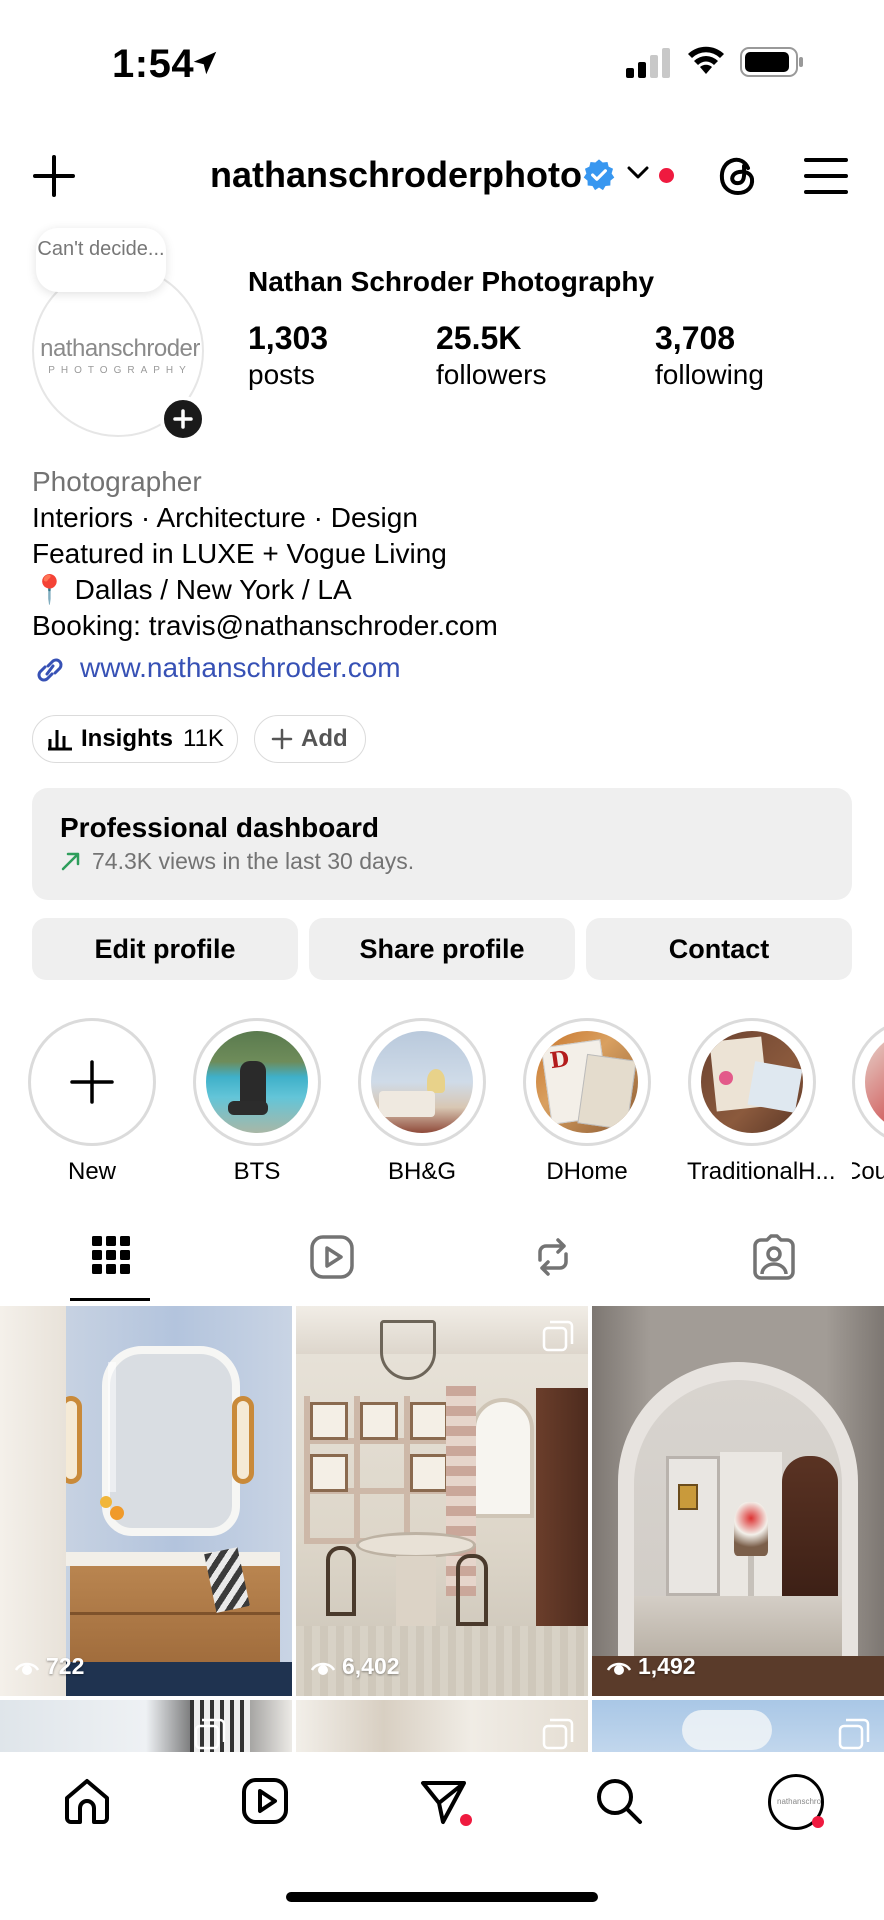 The image size is (884, 1920). I want to click on messages-notification-dot, so click(466, 1820).